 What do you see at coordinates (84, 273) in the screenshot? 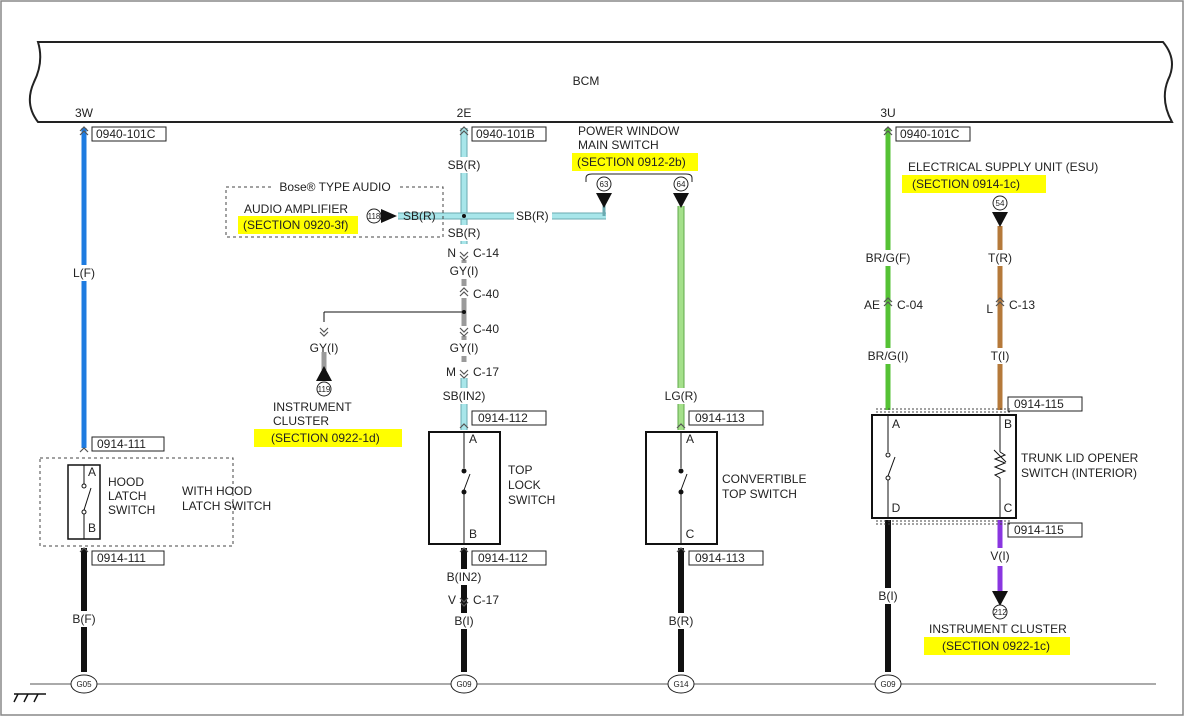
I see `wire-label-lf: L(F)` at bounding box center [84, 273].